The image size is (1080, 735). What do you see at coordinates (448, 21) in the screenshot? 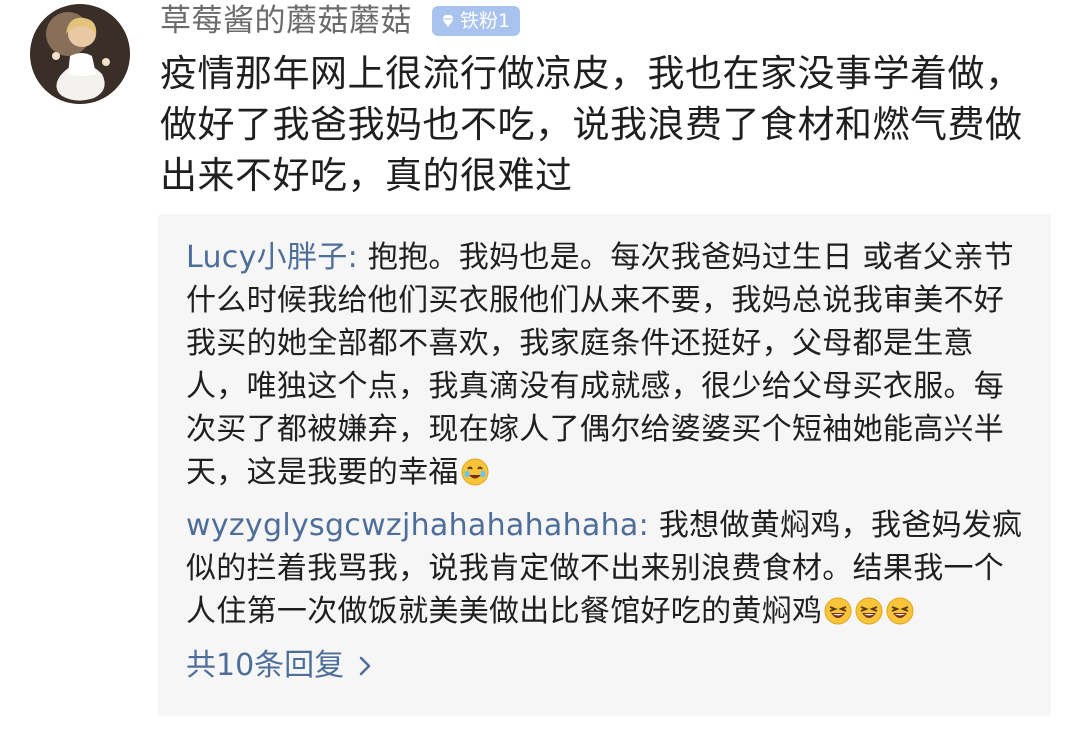
I see `diamond-icon` at bounding box center [448, 21].